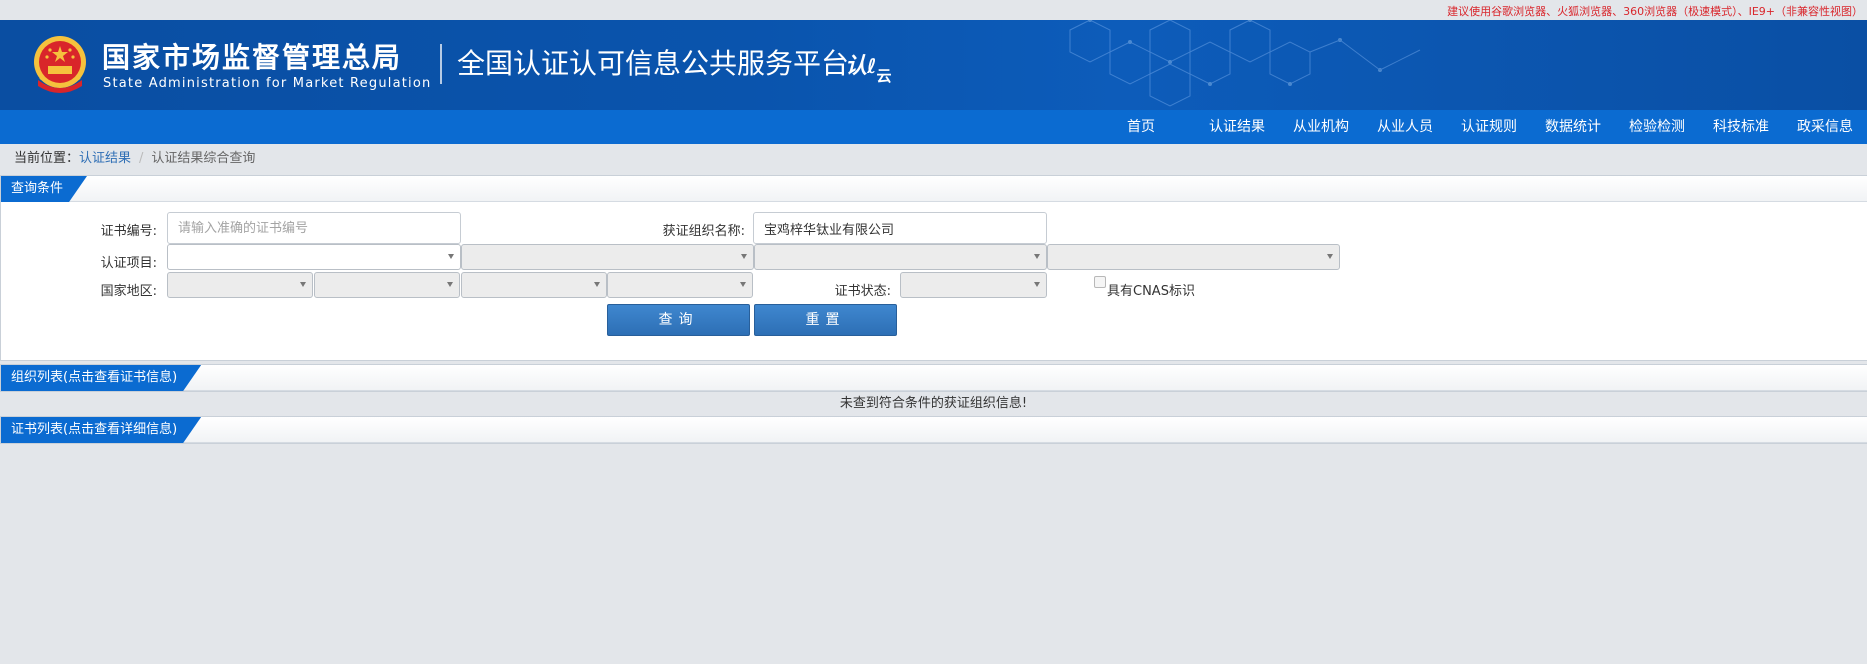 The image size is (1867, 664). Describe the element at coordinates (314, 228) in the screenshot. I see `cert-no-input` at that location.